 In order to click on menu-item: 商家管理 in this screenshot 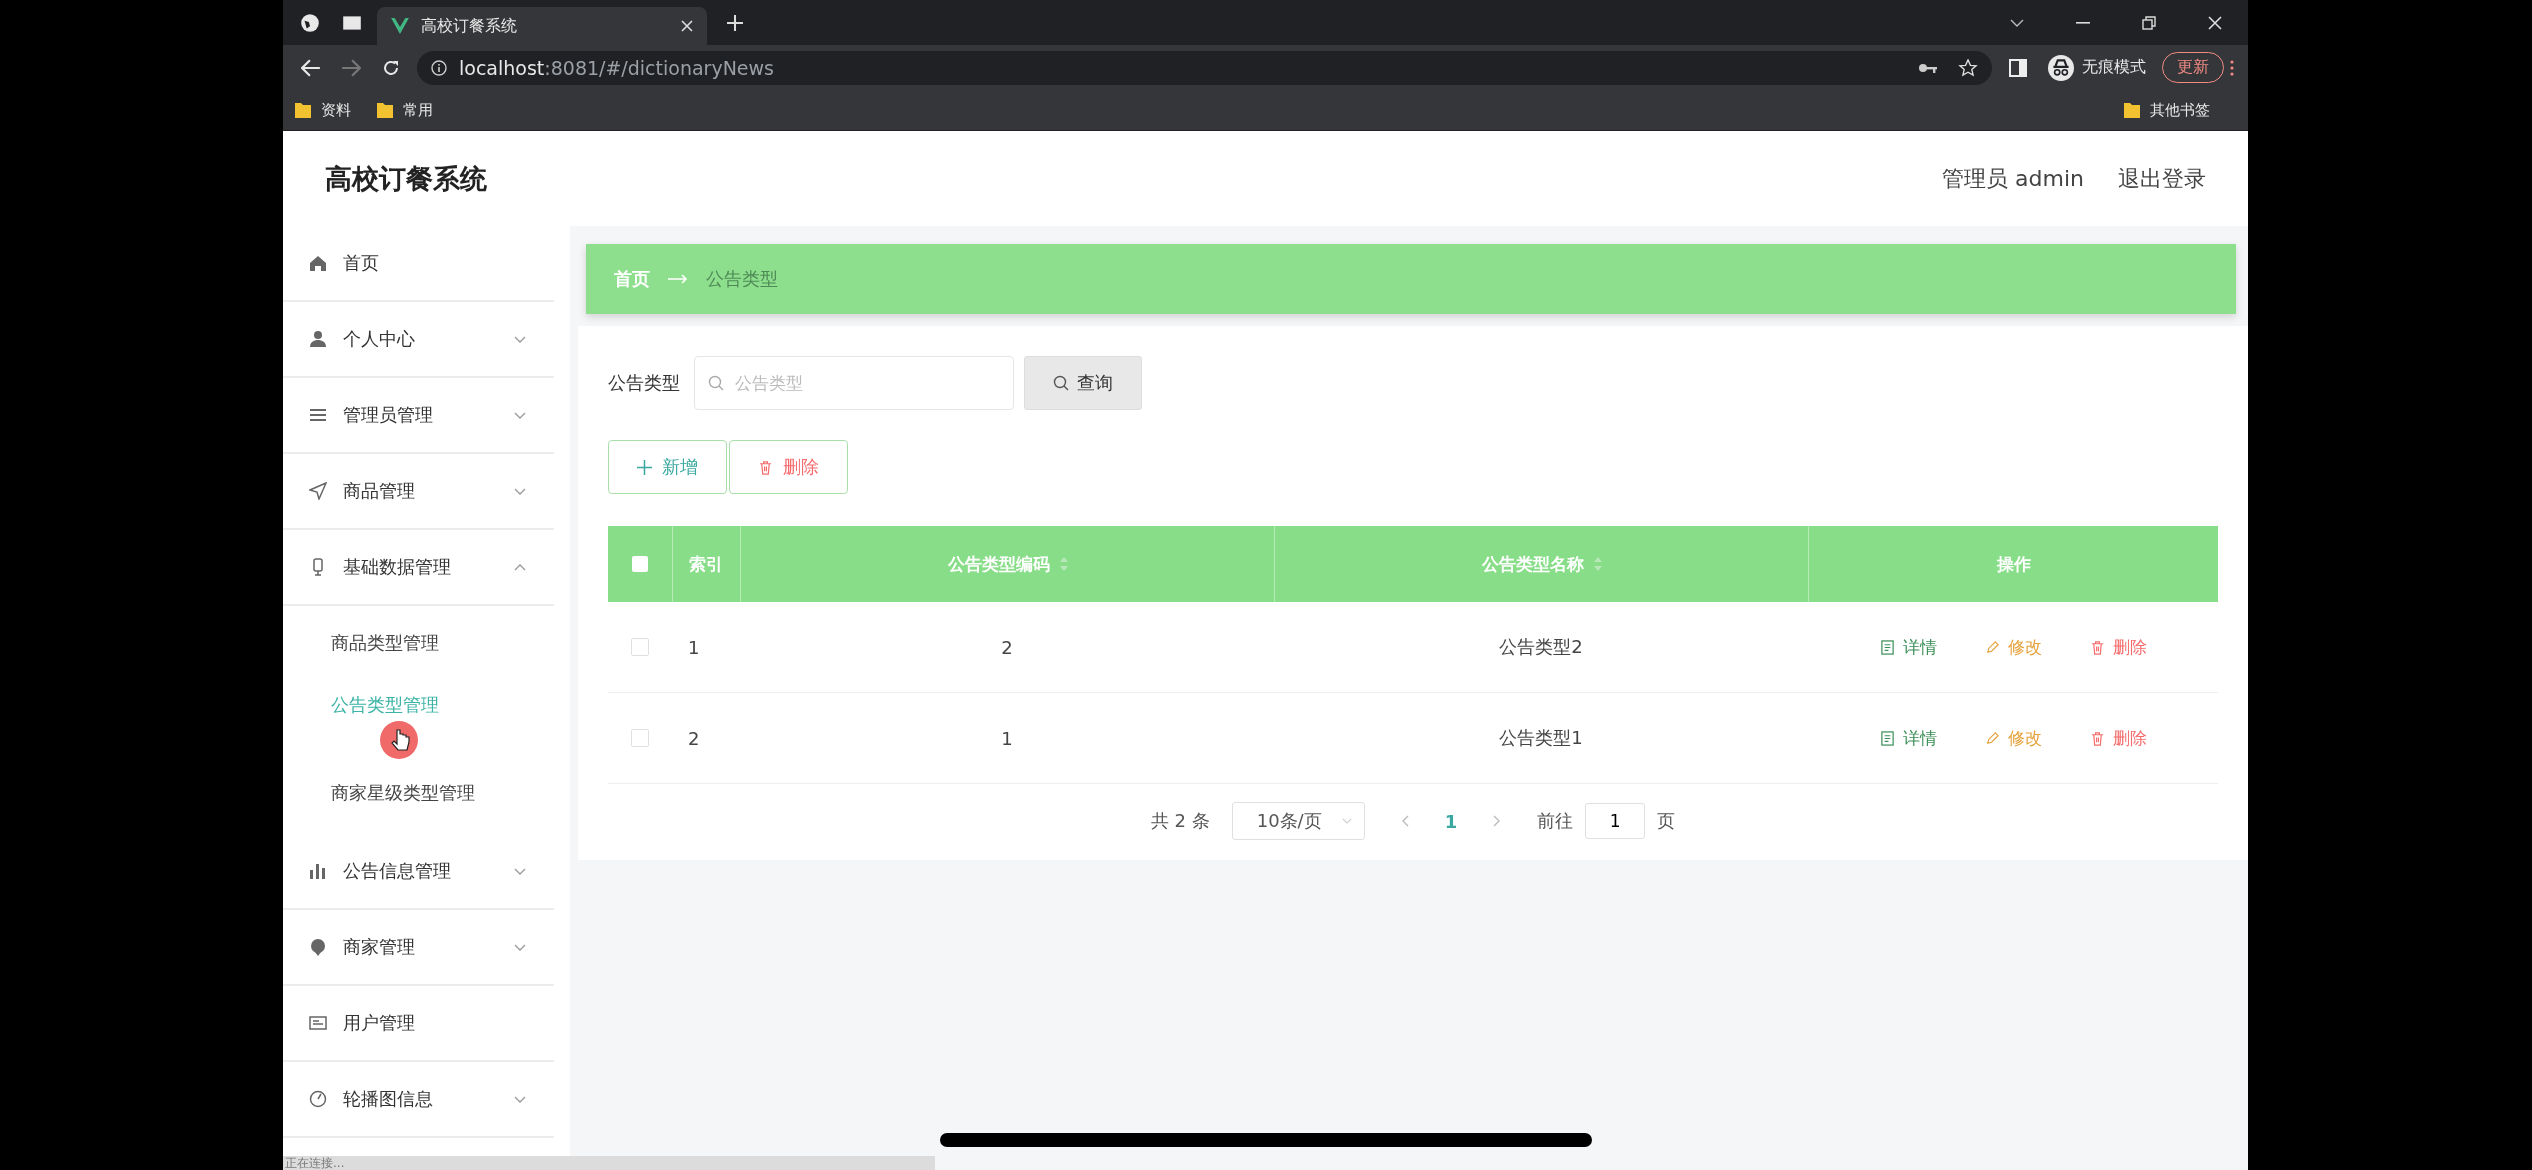, I will do `click(418, 948)`.